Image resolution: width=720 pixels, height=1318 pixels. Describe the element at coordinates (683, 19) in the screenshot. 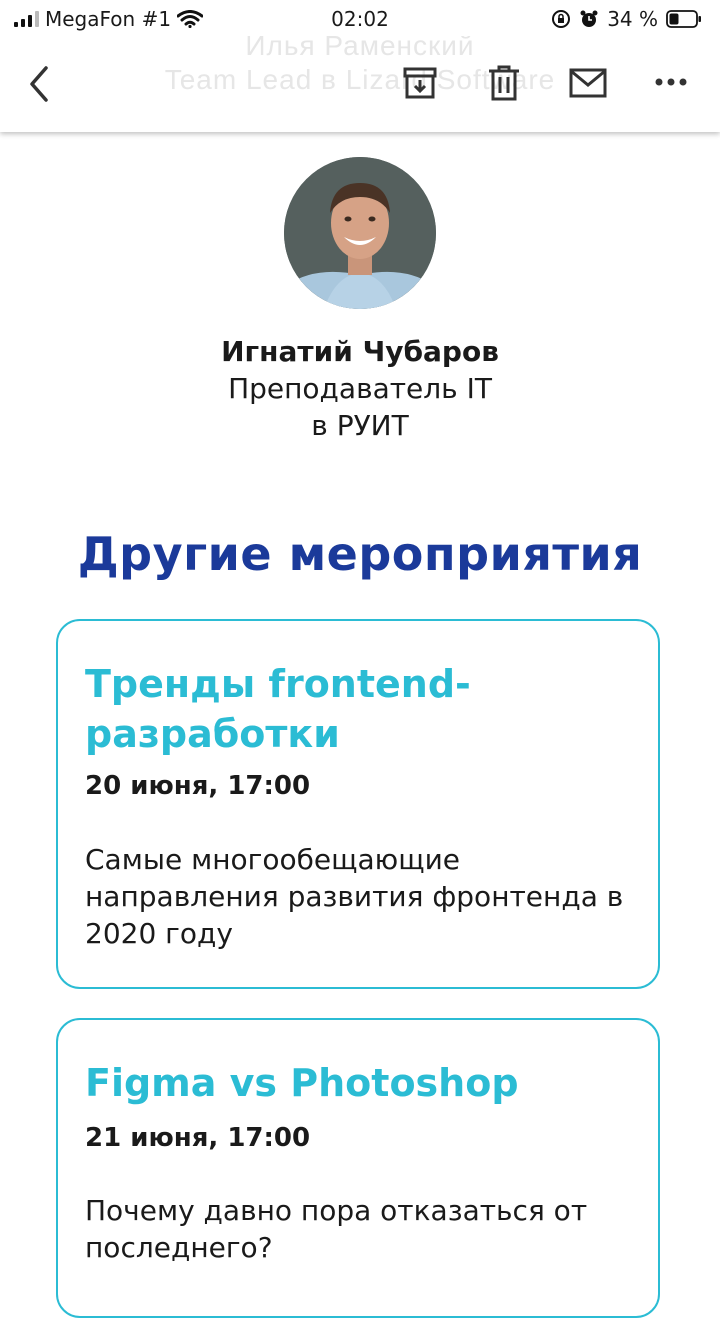

I see `battery-icon` at that location.